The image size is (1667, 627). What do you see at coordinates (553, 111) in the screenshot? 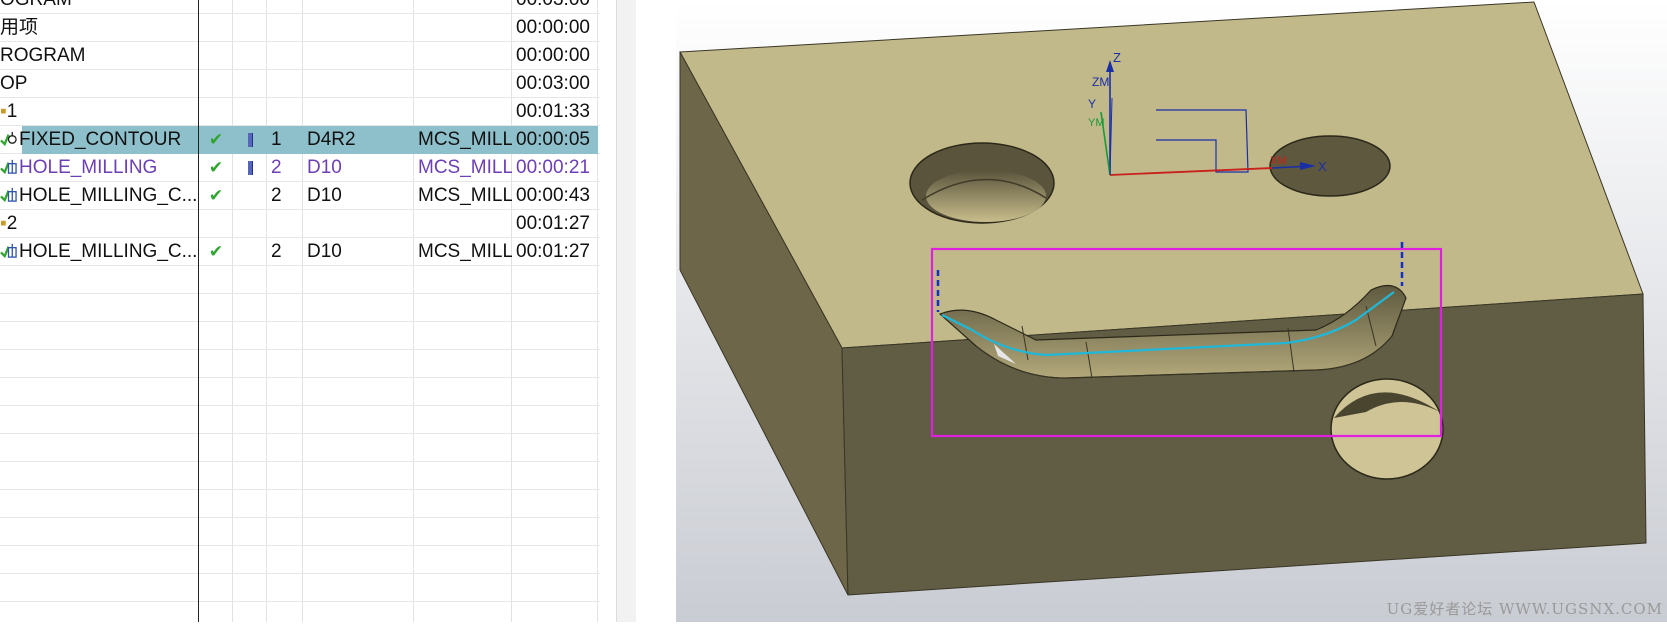
I see `row-time: 00:01:33` at bounding box center [553, 111].